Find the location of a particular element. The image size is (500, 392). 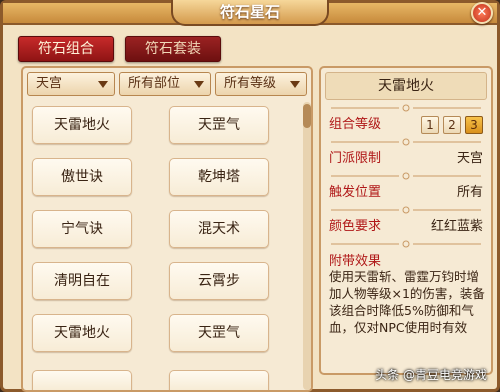

color-value: 红红蓝紫 is located at coordinates (456, 226).